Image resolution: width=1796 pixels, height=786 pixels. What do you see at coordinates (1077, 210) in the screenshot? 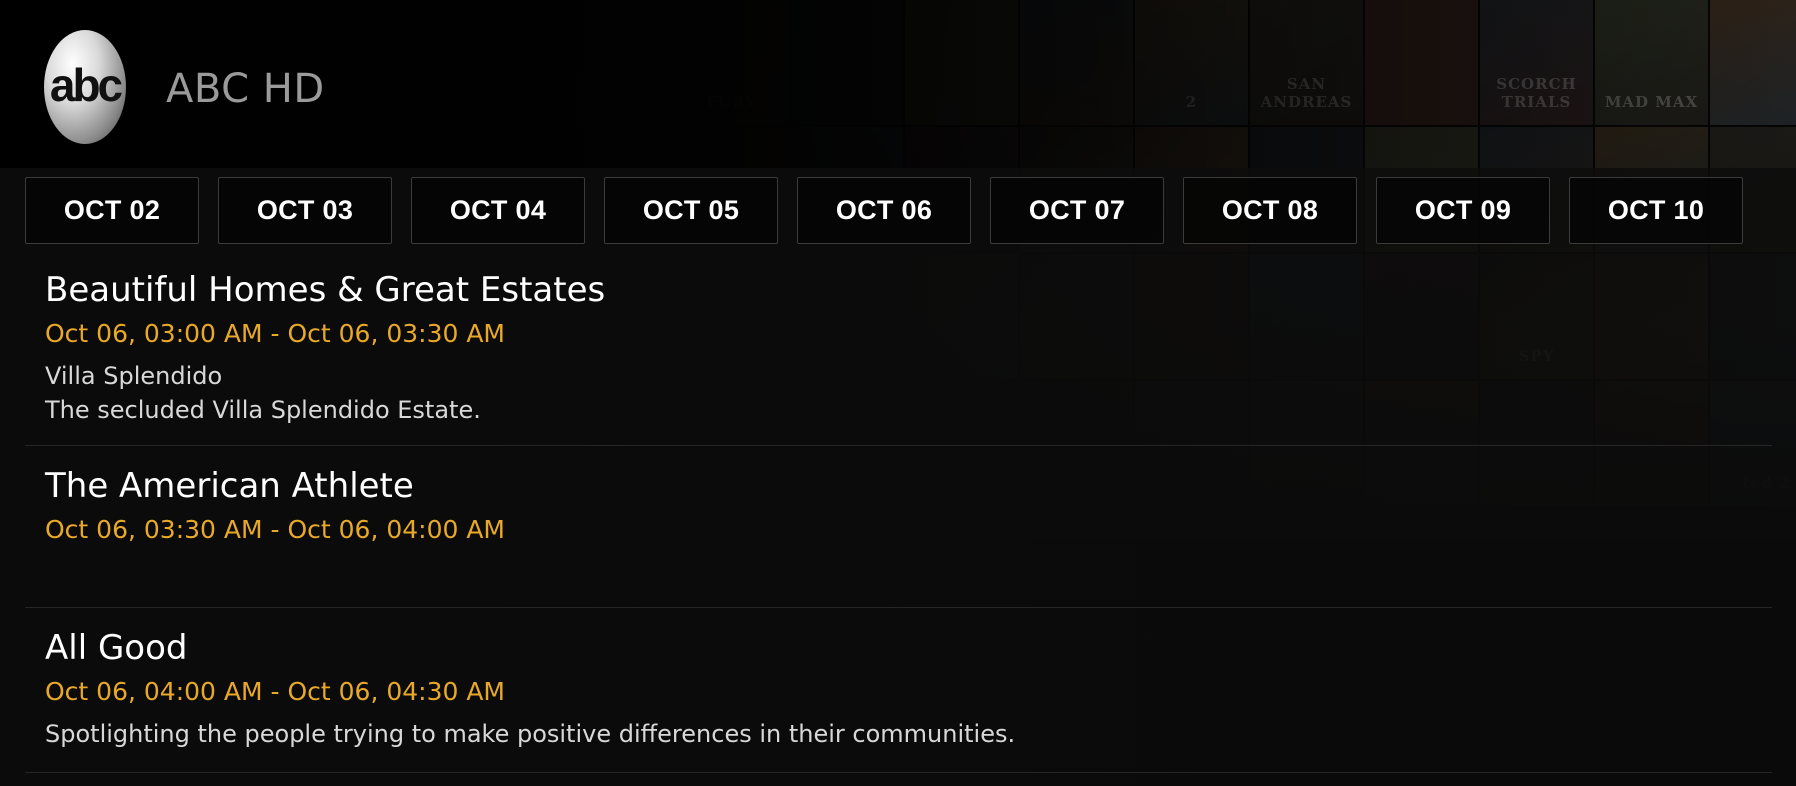
I see `date-tab-oct-07: OCT 07` at bounding box center [1077, 210].